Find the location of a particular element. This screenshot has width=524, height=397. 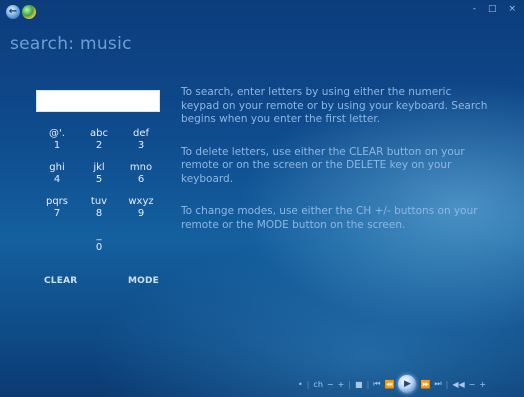

key-7: pqrs 7 is located at coordinates (57, 208).